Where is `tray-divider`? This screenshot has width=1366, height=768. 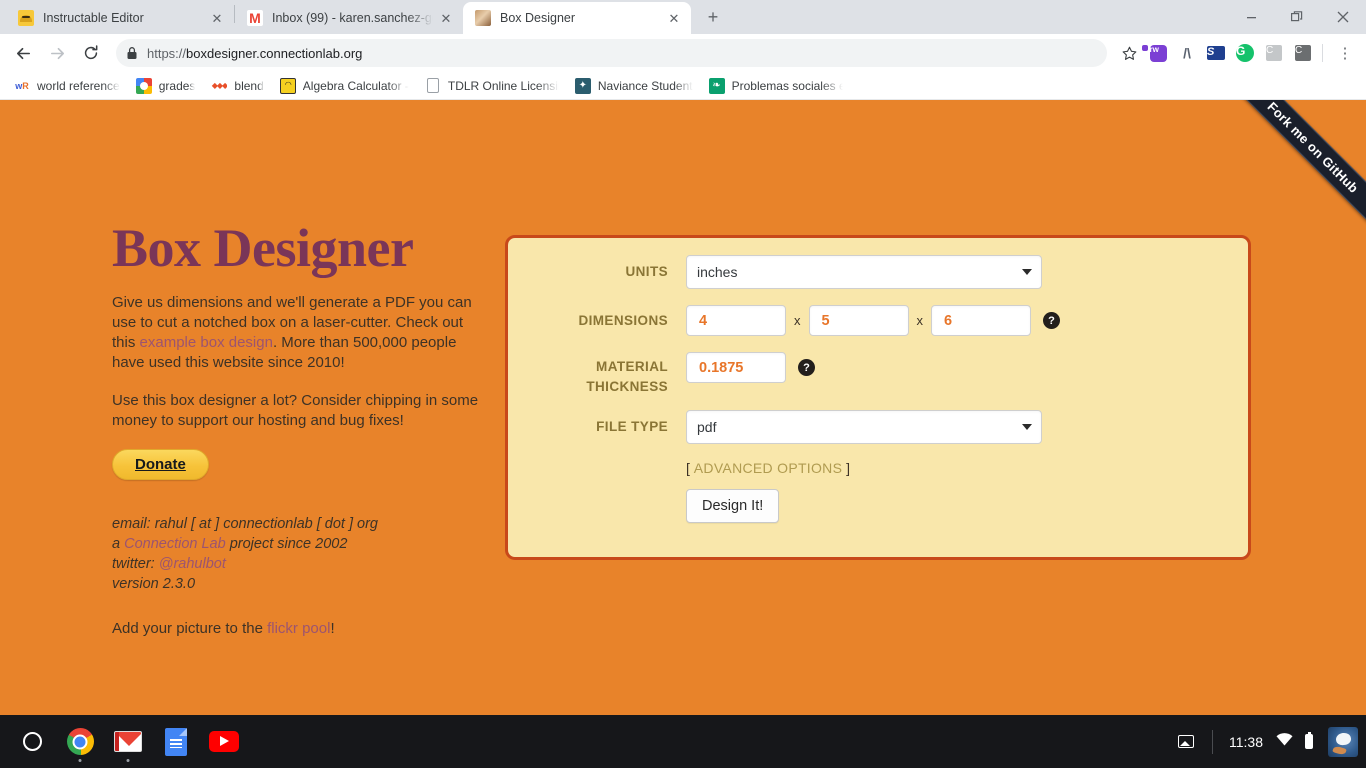
tray-divider is located at coordinates (1212, 741).